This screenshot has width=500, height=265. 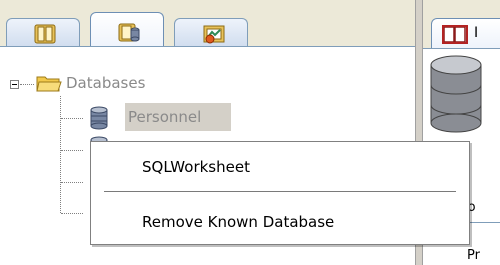 What do you see at coordinates (14, 84) in the screenshot?
I see `tree-collapse-toggle` at bounding box center [14, 84].